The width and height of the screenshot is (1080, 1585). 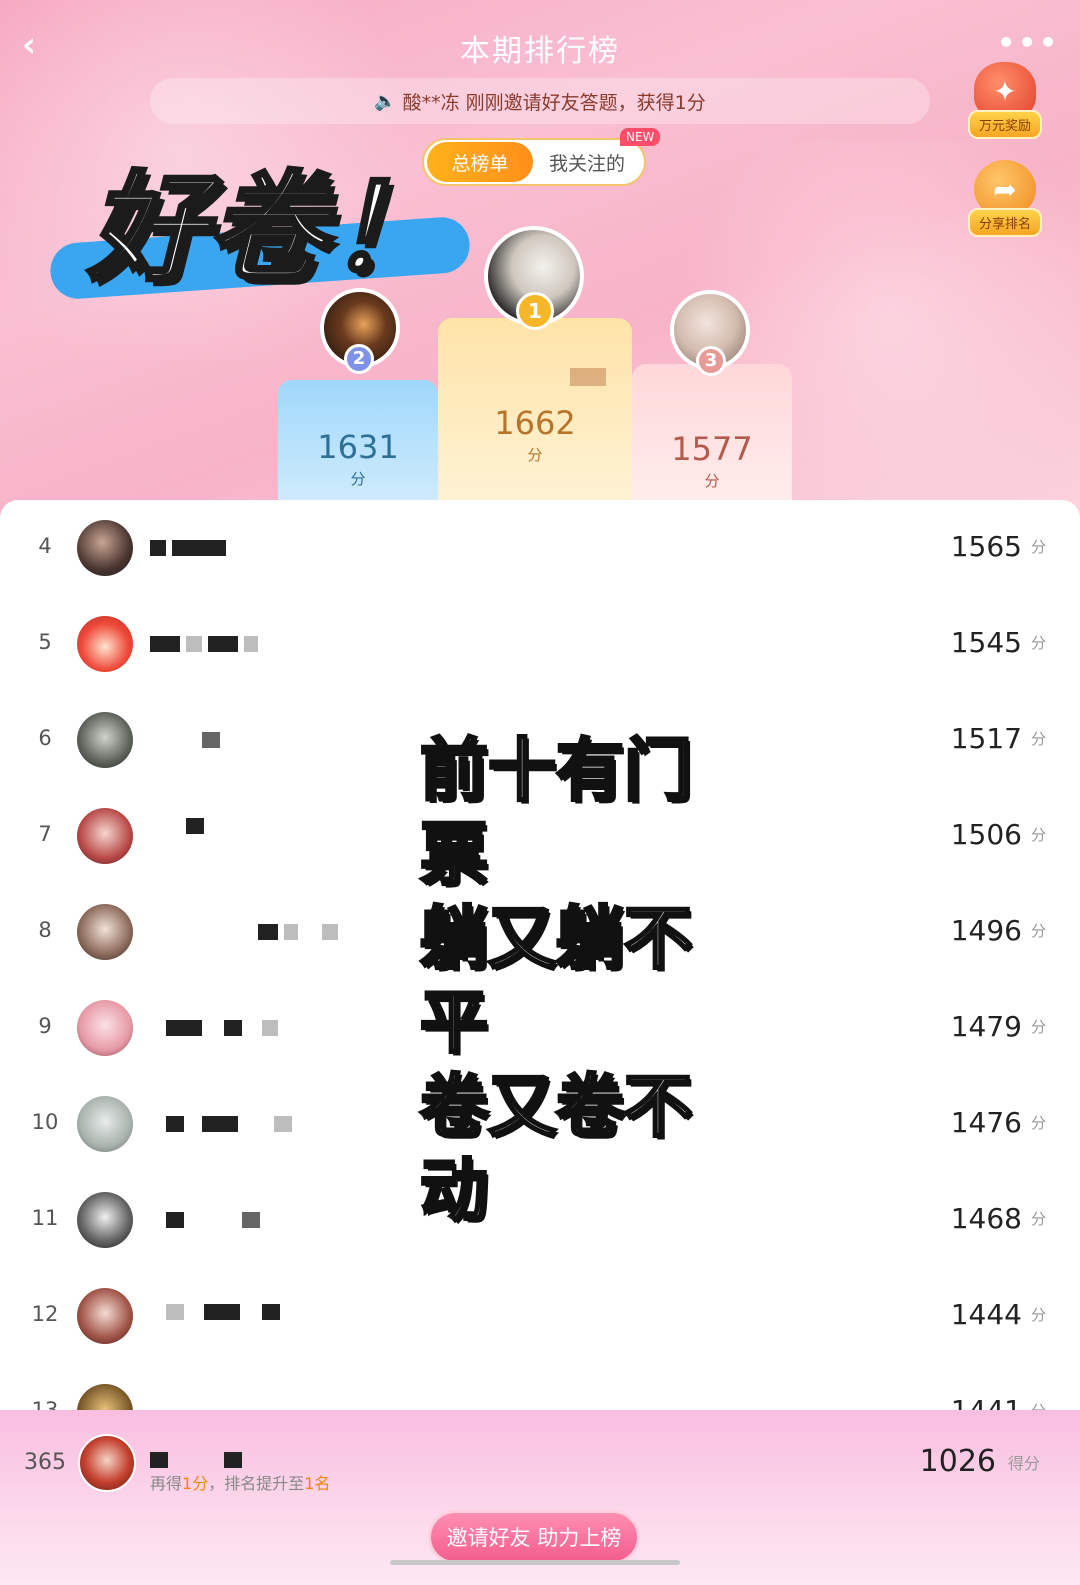 I want to click on podium-third: 1577 分, so click(x=712, y=442).